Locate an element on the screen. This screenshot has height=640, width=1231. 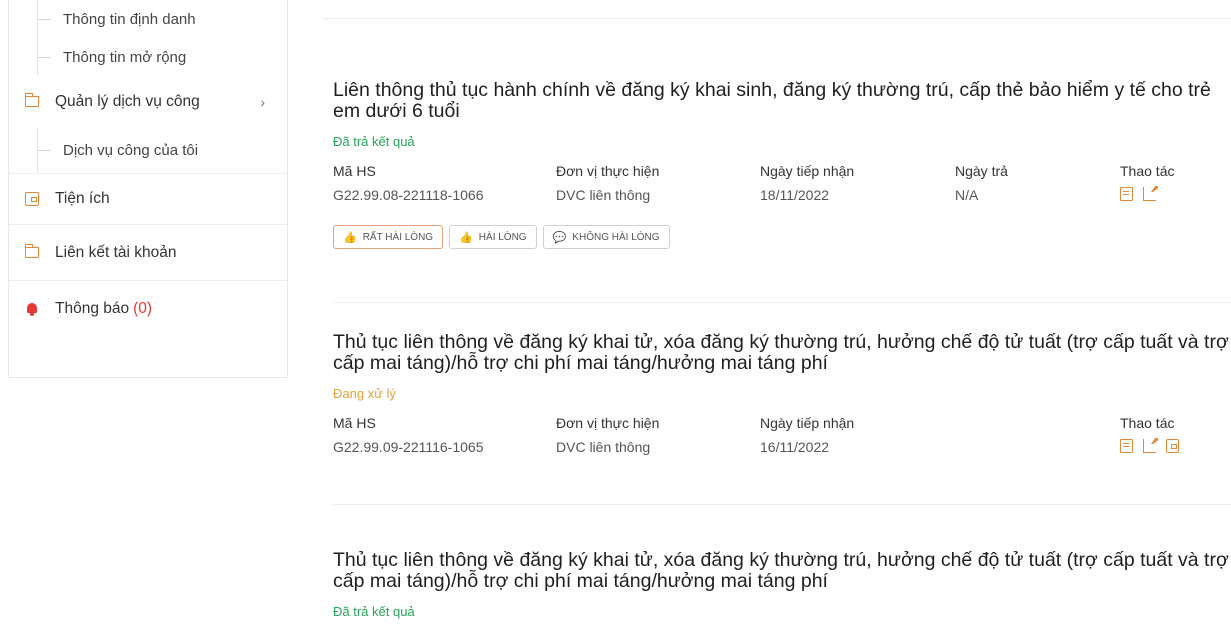
button-label: KHÔNG HÀI LÒNG is located at coordinates (616, 237).